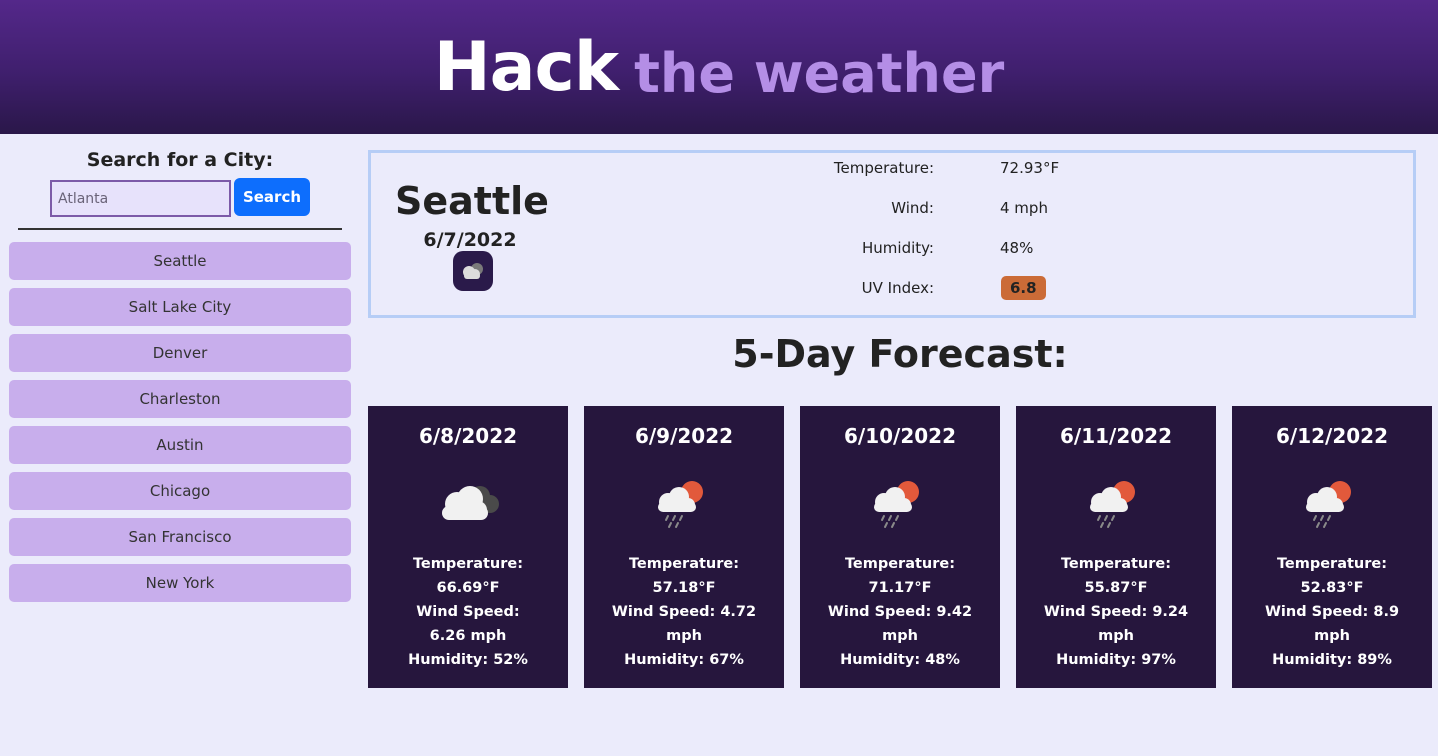  Describe the element at coordinates (468, 636) in the screenshot. I see `forecast-wind: 6.26 mph` at that location.